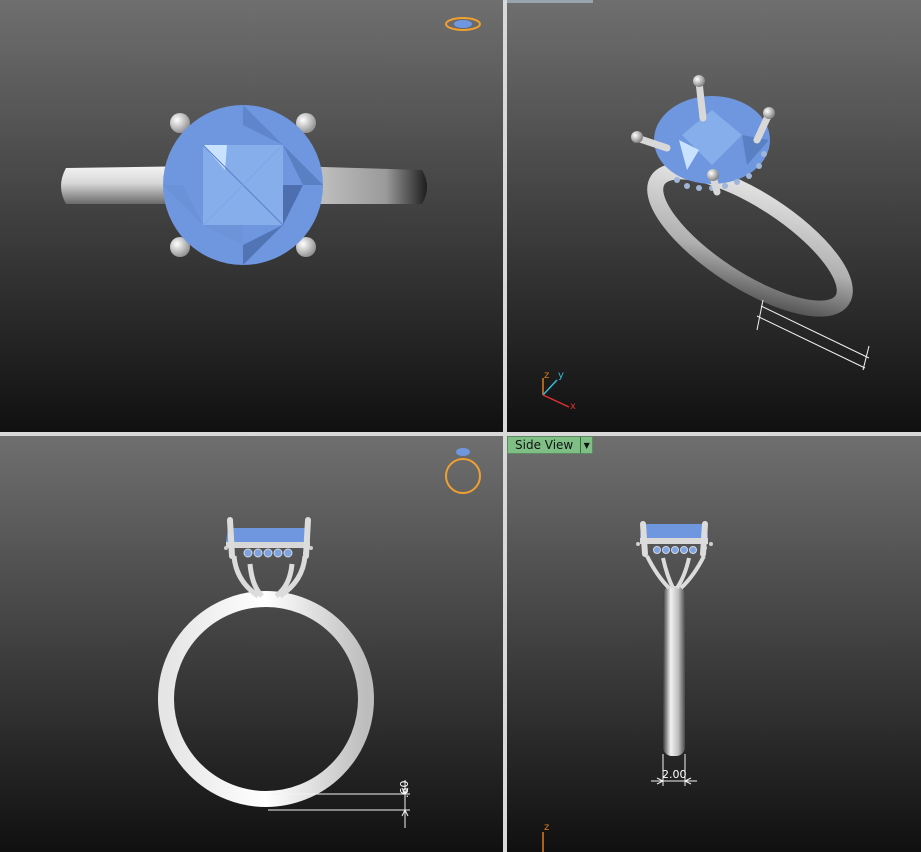  I want to click on axis-x-label: x, so click(573, 406).